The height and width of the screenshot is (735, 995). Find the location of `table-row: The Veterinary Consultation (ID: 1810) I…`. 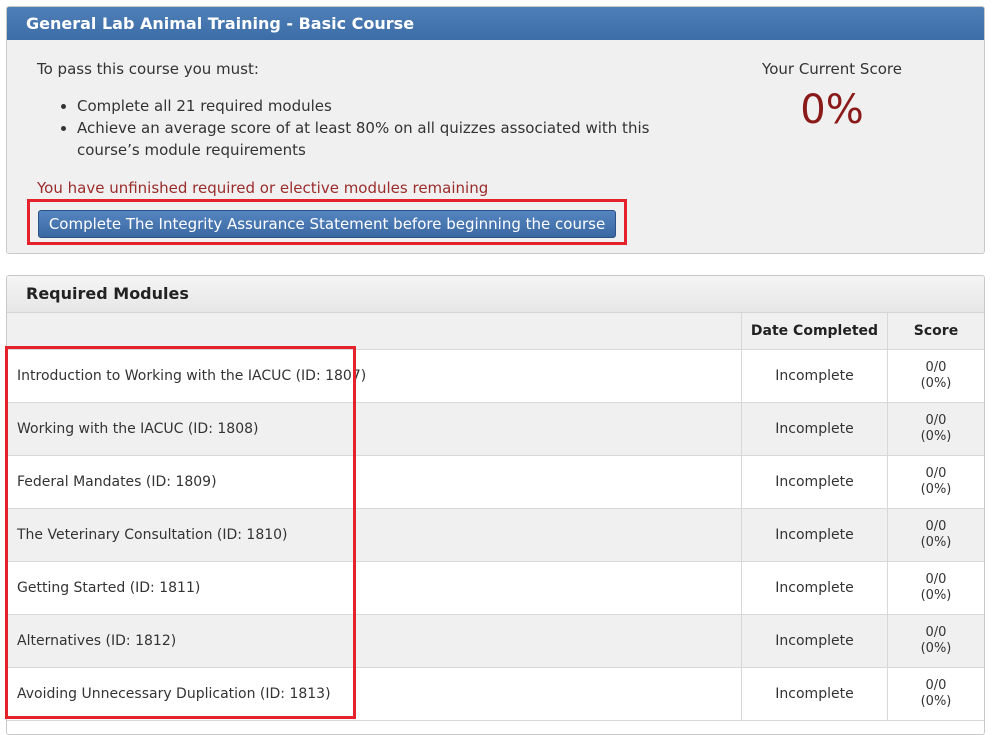

table-row: The Veterinary Consultation (ID: 1810) I… is located at coordinates (495, 535).